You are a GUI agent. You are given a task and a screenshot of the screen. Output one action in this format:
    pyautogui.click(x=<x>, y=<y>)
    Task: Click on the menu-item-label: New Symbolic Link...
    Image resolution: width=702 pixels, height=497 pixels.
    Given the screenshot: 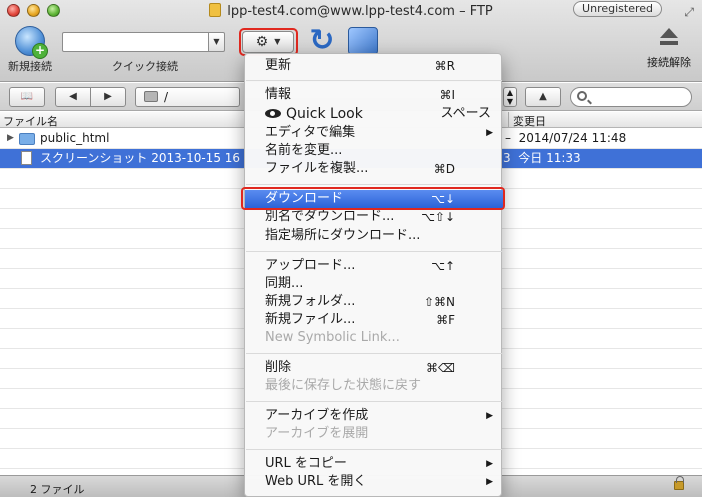 What is the action you would take?
    pyautogui.click(x=332, y=337)
    